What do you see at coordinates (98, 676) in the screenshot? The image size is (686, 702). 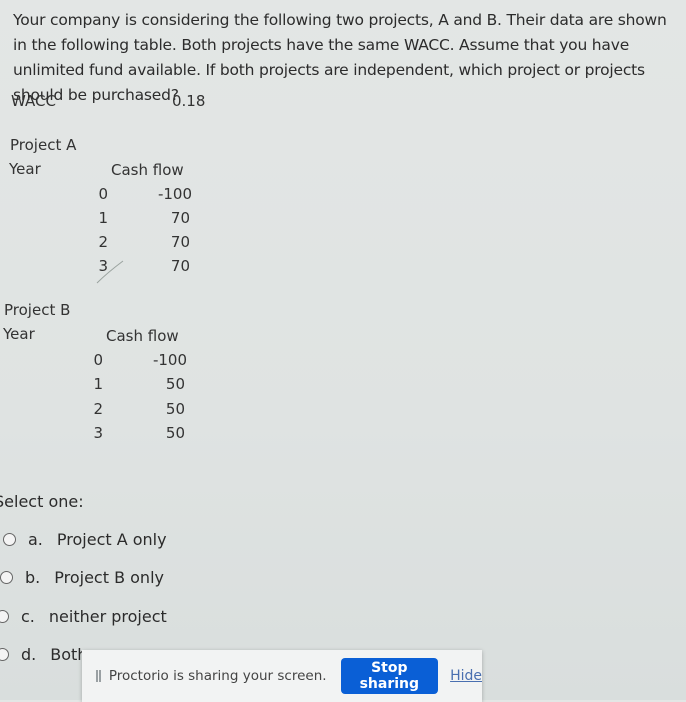 I see `drag-handle-icon` at bounding box center [98, 676].